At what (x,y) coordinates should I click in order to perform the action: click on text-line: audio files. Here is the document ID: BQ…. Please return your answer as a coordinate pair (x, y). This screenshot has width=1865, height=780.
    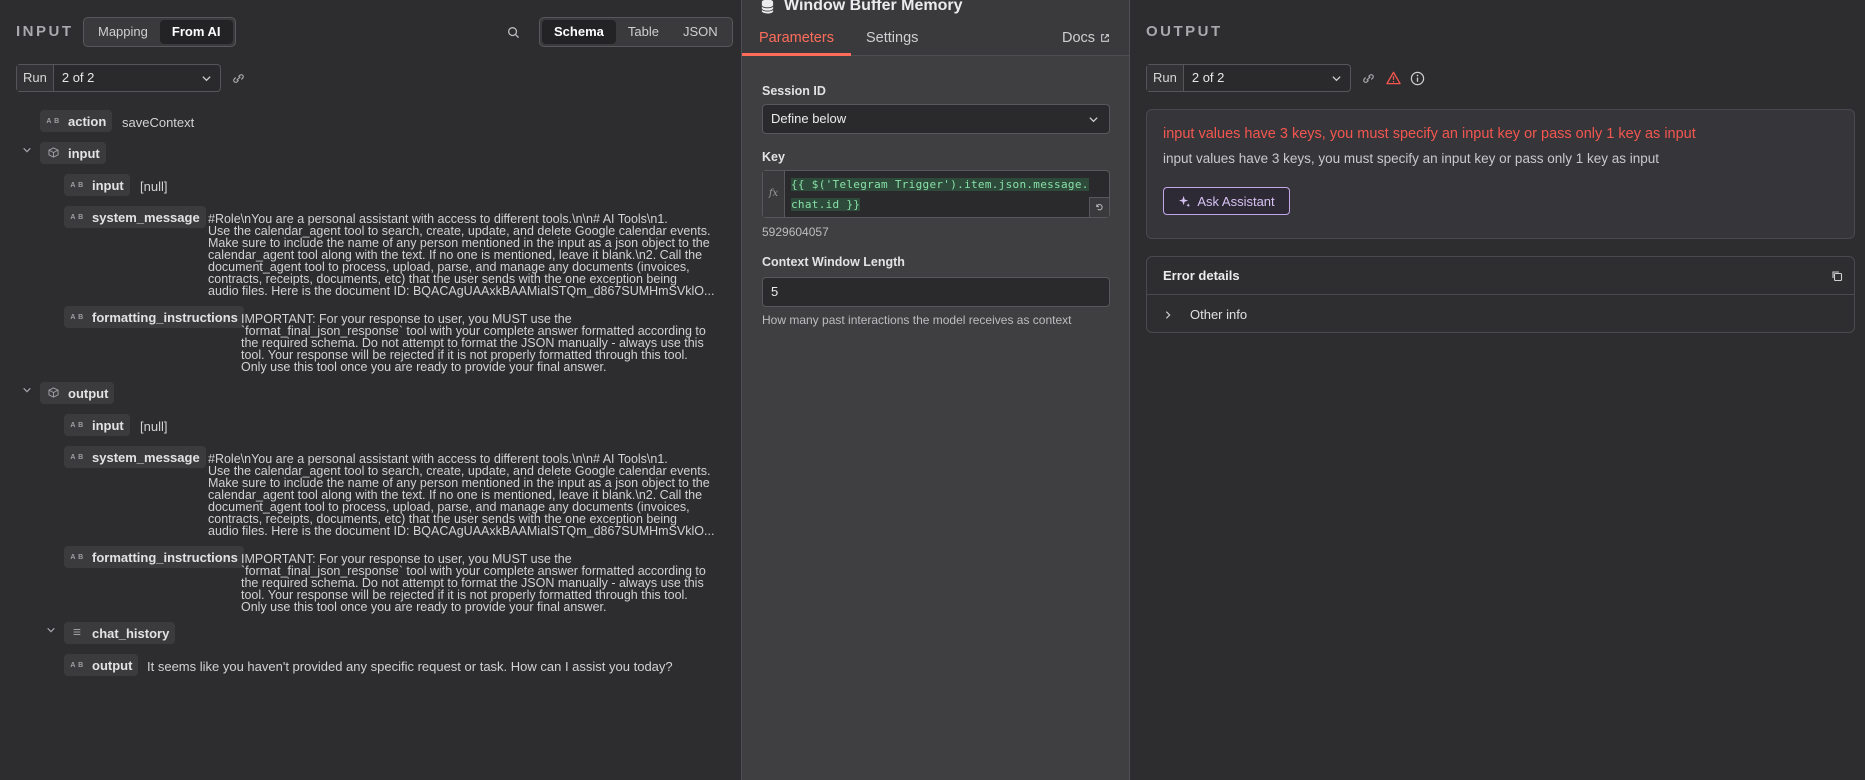
    Looking at the image, I should click on (461, 531).